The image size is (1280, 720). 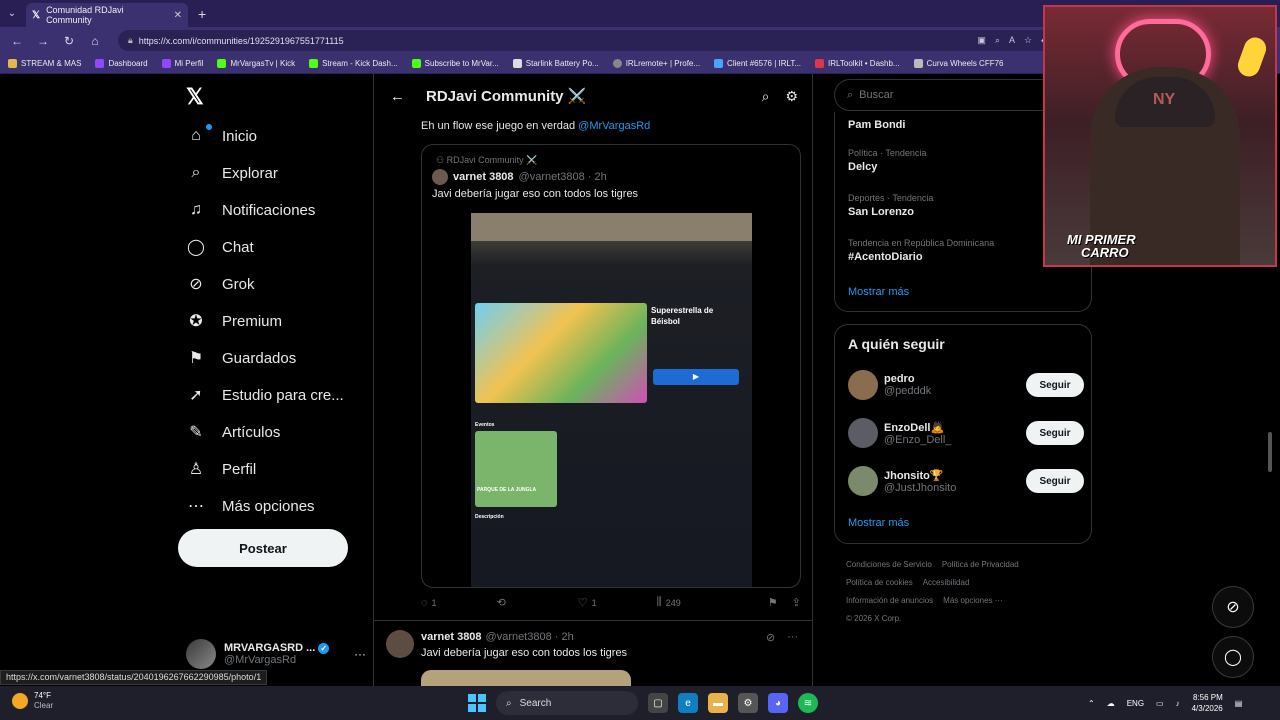 I want to click on nav-label: Chat, so click(x=238, y=247).